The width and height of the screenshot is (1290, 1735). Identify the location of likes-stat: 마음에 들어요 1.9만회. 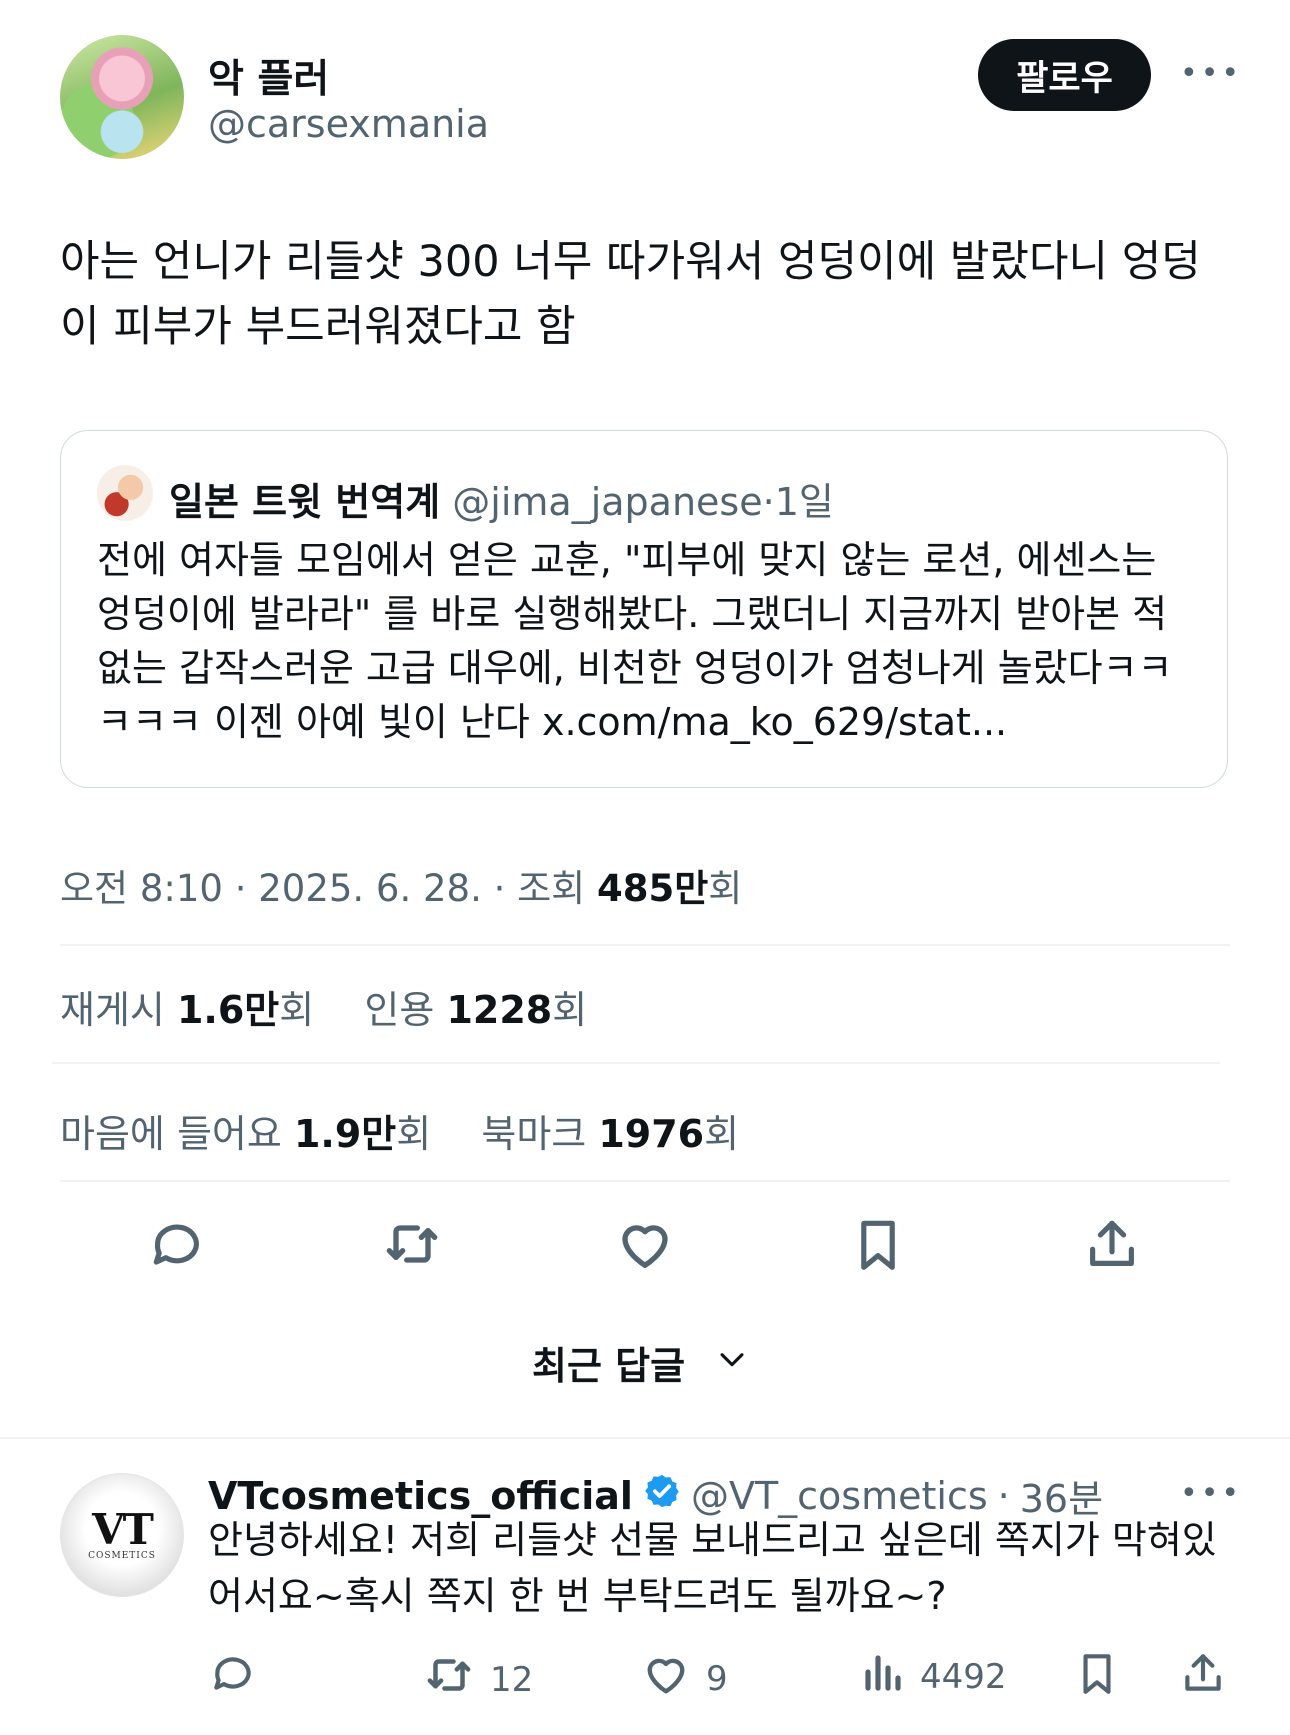
(245, 1134).